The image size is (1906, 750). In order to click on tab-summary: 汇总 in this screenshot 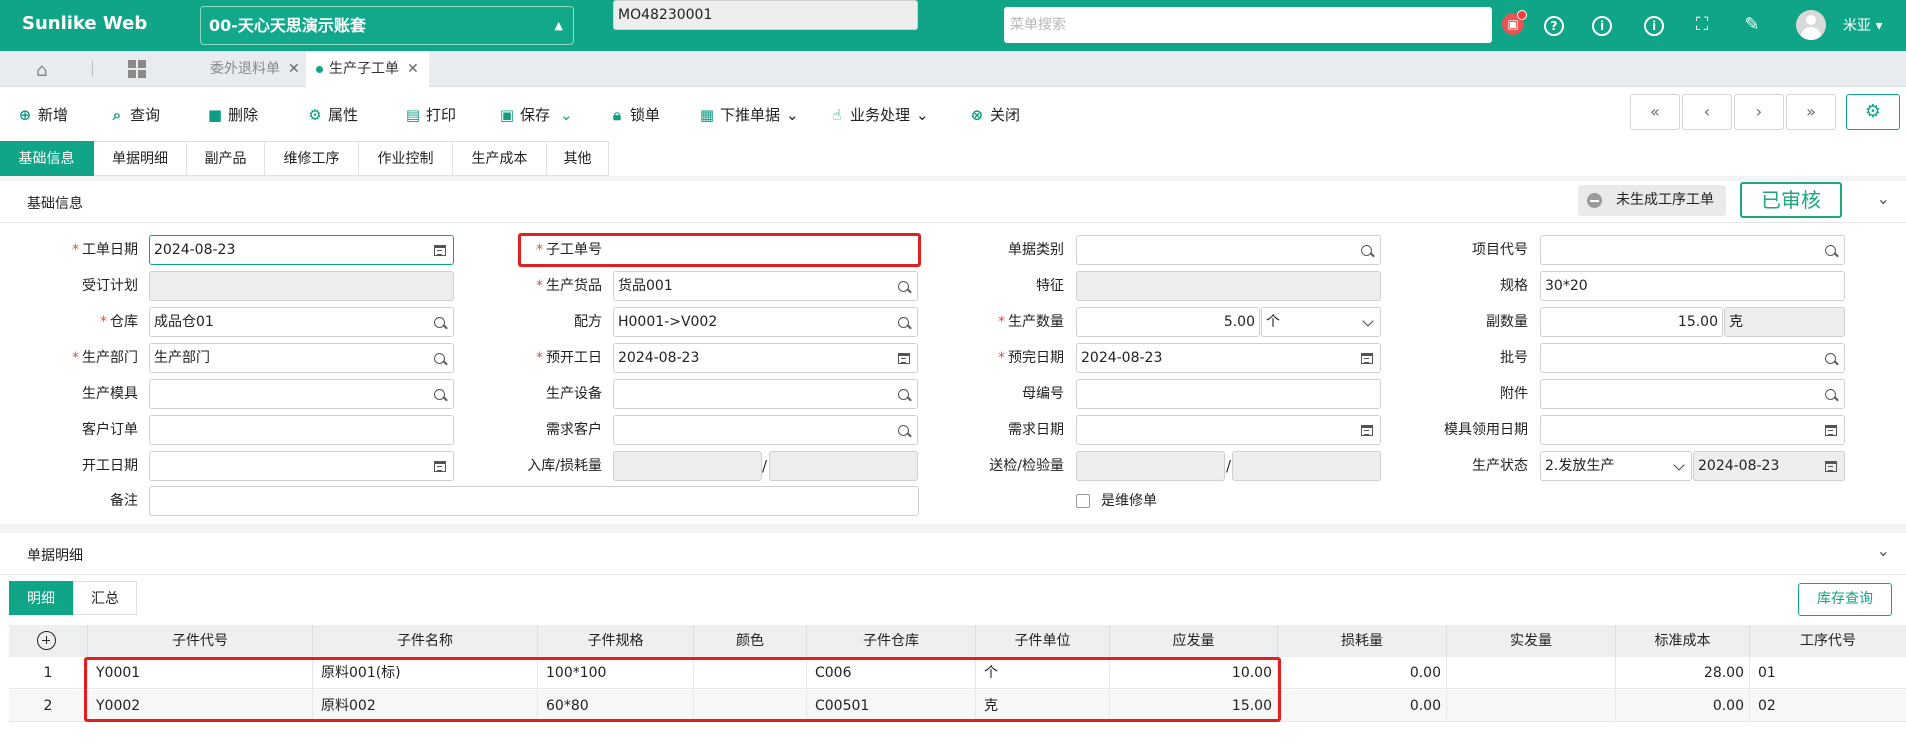, I will do `click(105, 598)`.